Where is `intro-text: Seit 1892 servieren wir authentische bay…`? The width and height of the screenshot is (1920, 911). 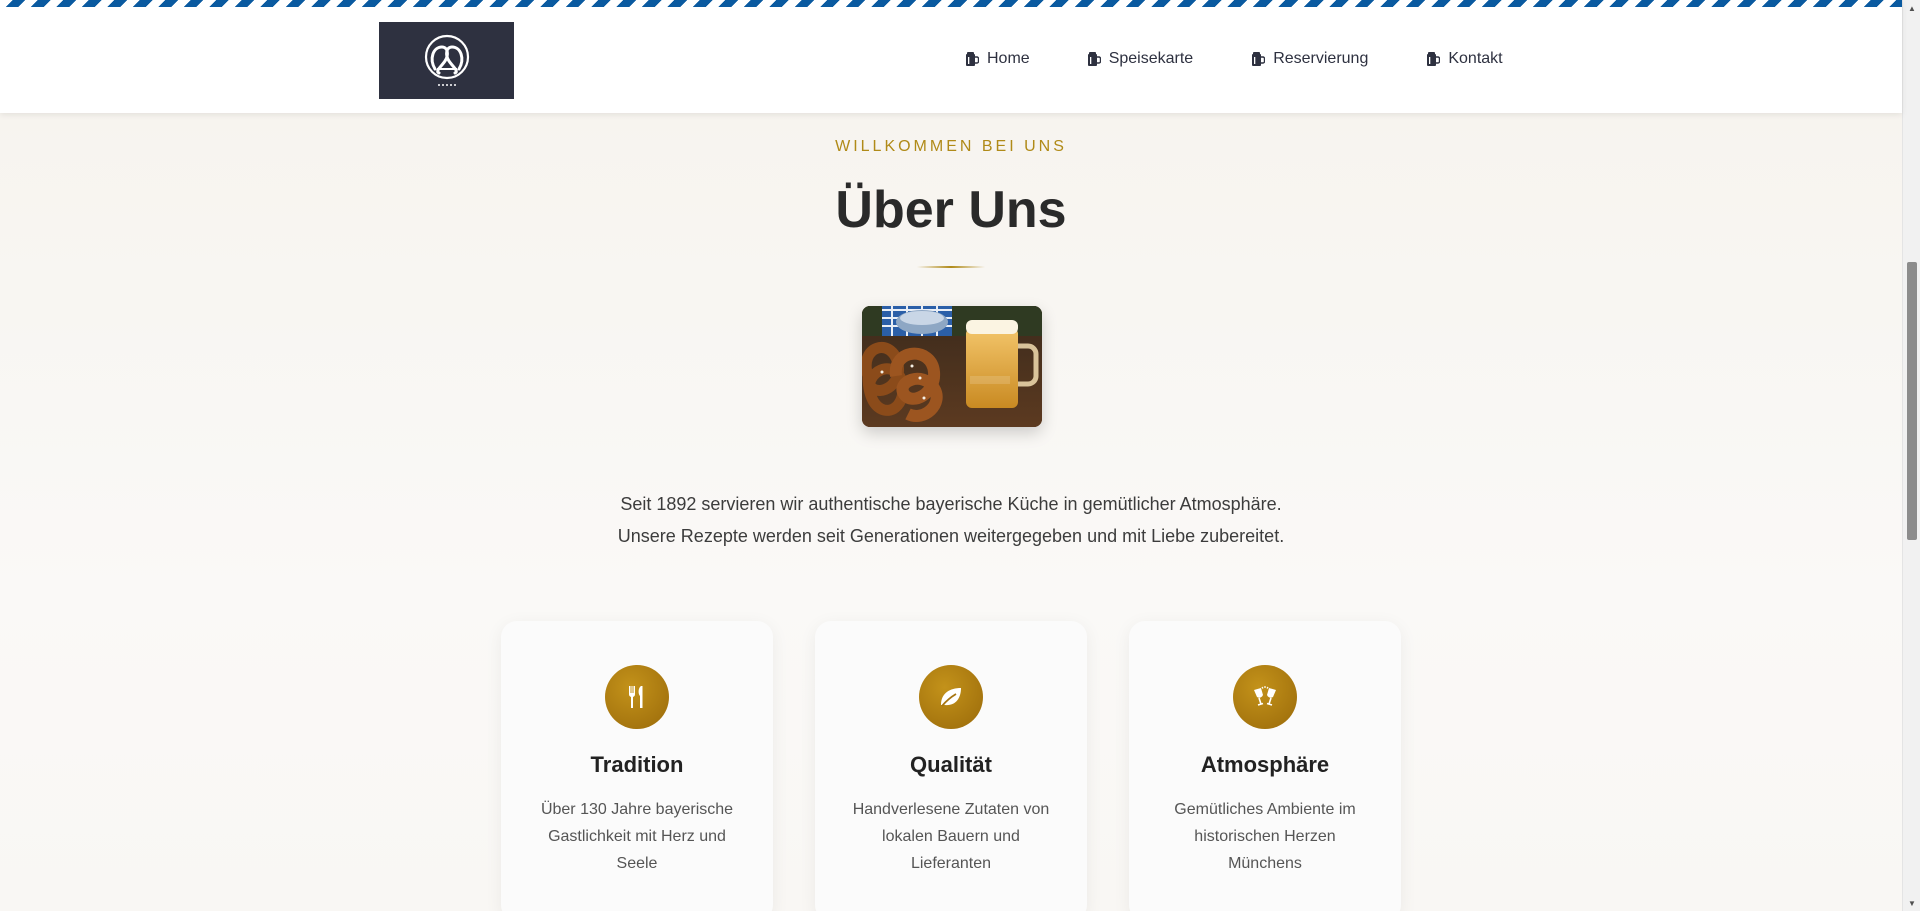 intro-text: Seit 1892 servieren wir authentische bay… is located at coordinates (951, 520).